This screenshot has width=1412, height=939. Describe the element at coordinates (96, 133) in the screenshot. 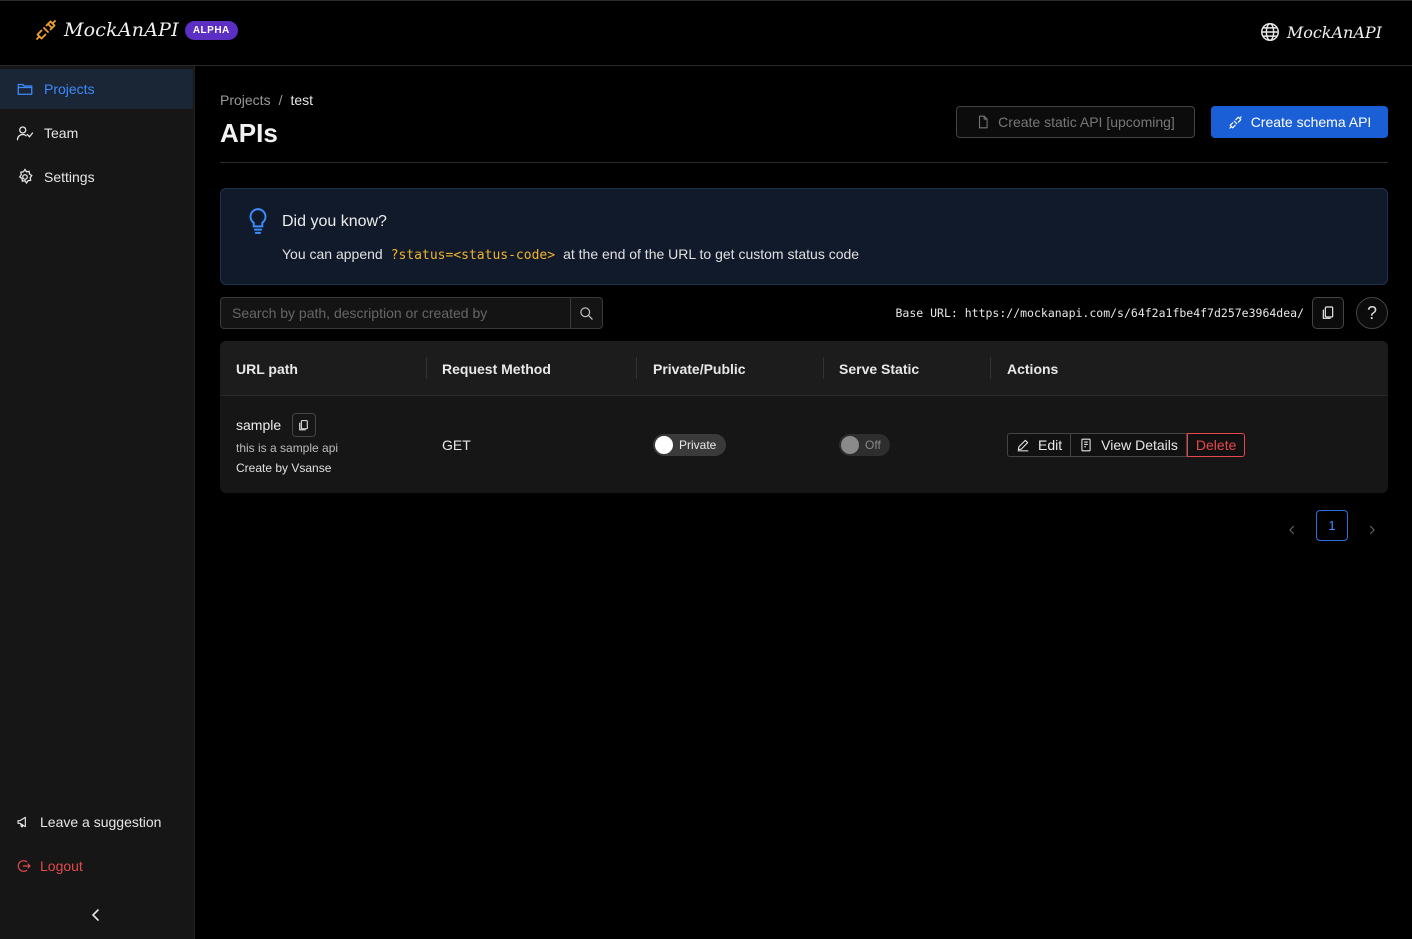

I see `sidebar-item-team: Team` at that location.